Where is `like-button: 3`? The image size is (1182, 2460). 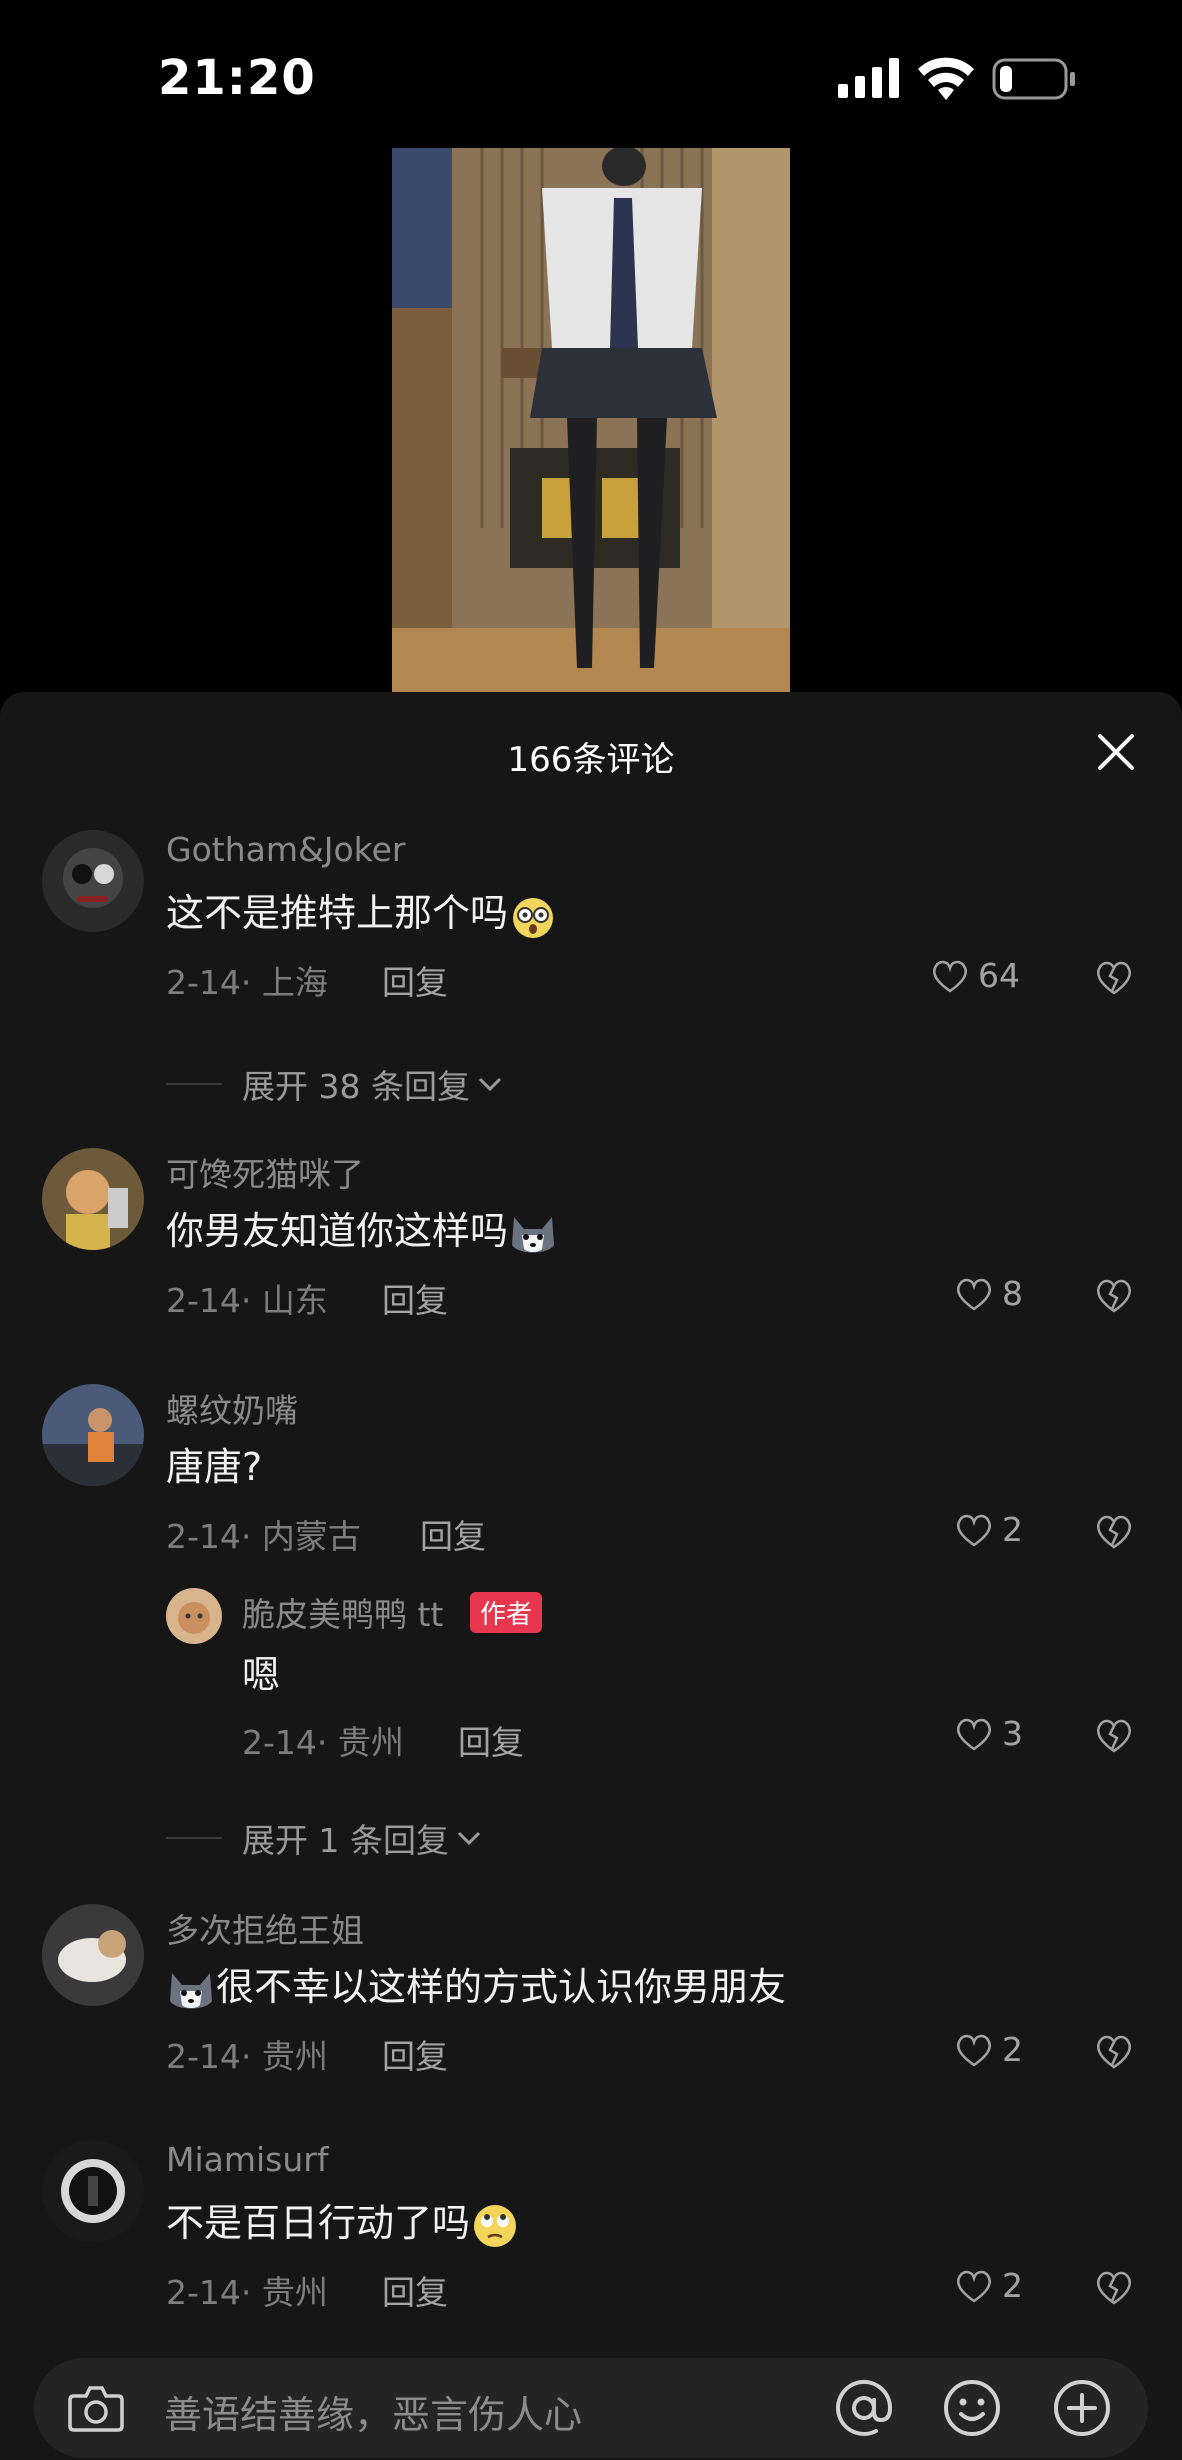 like-button: 3 is located at coordinates (988, 1733).